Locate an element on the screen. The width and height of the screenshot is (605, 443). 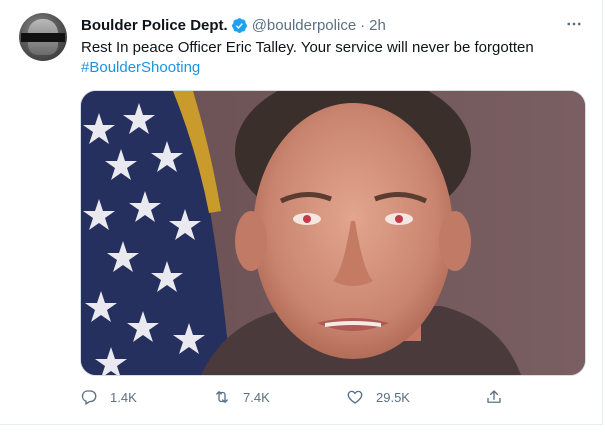
tweet-timestamp: 2h is located at coordinates (377, 25).